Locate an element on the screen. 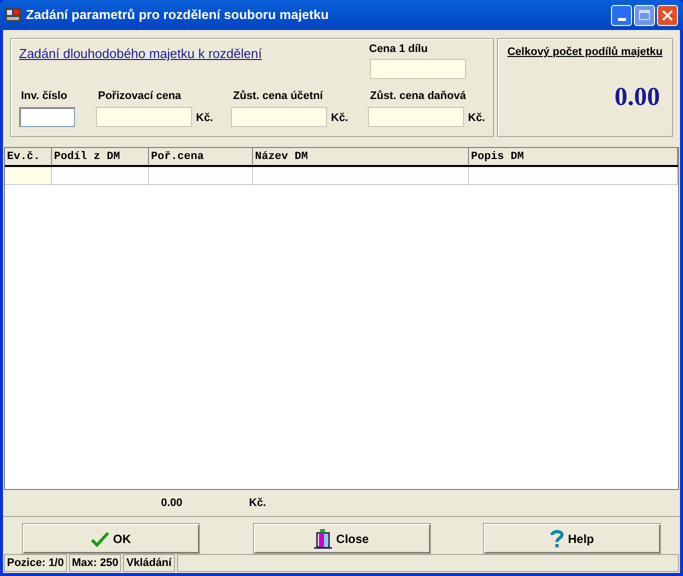 Image resolution: width=683 pixels, height=576 pixels. checkmark-icon is located at coordinates (100, 538).